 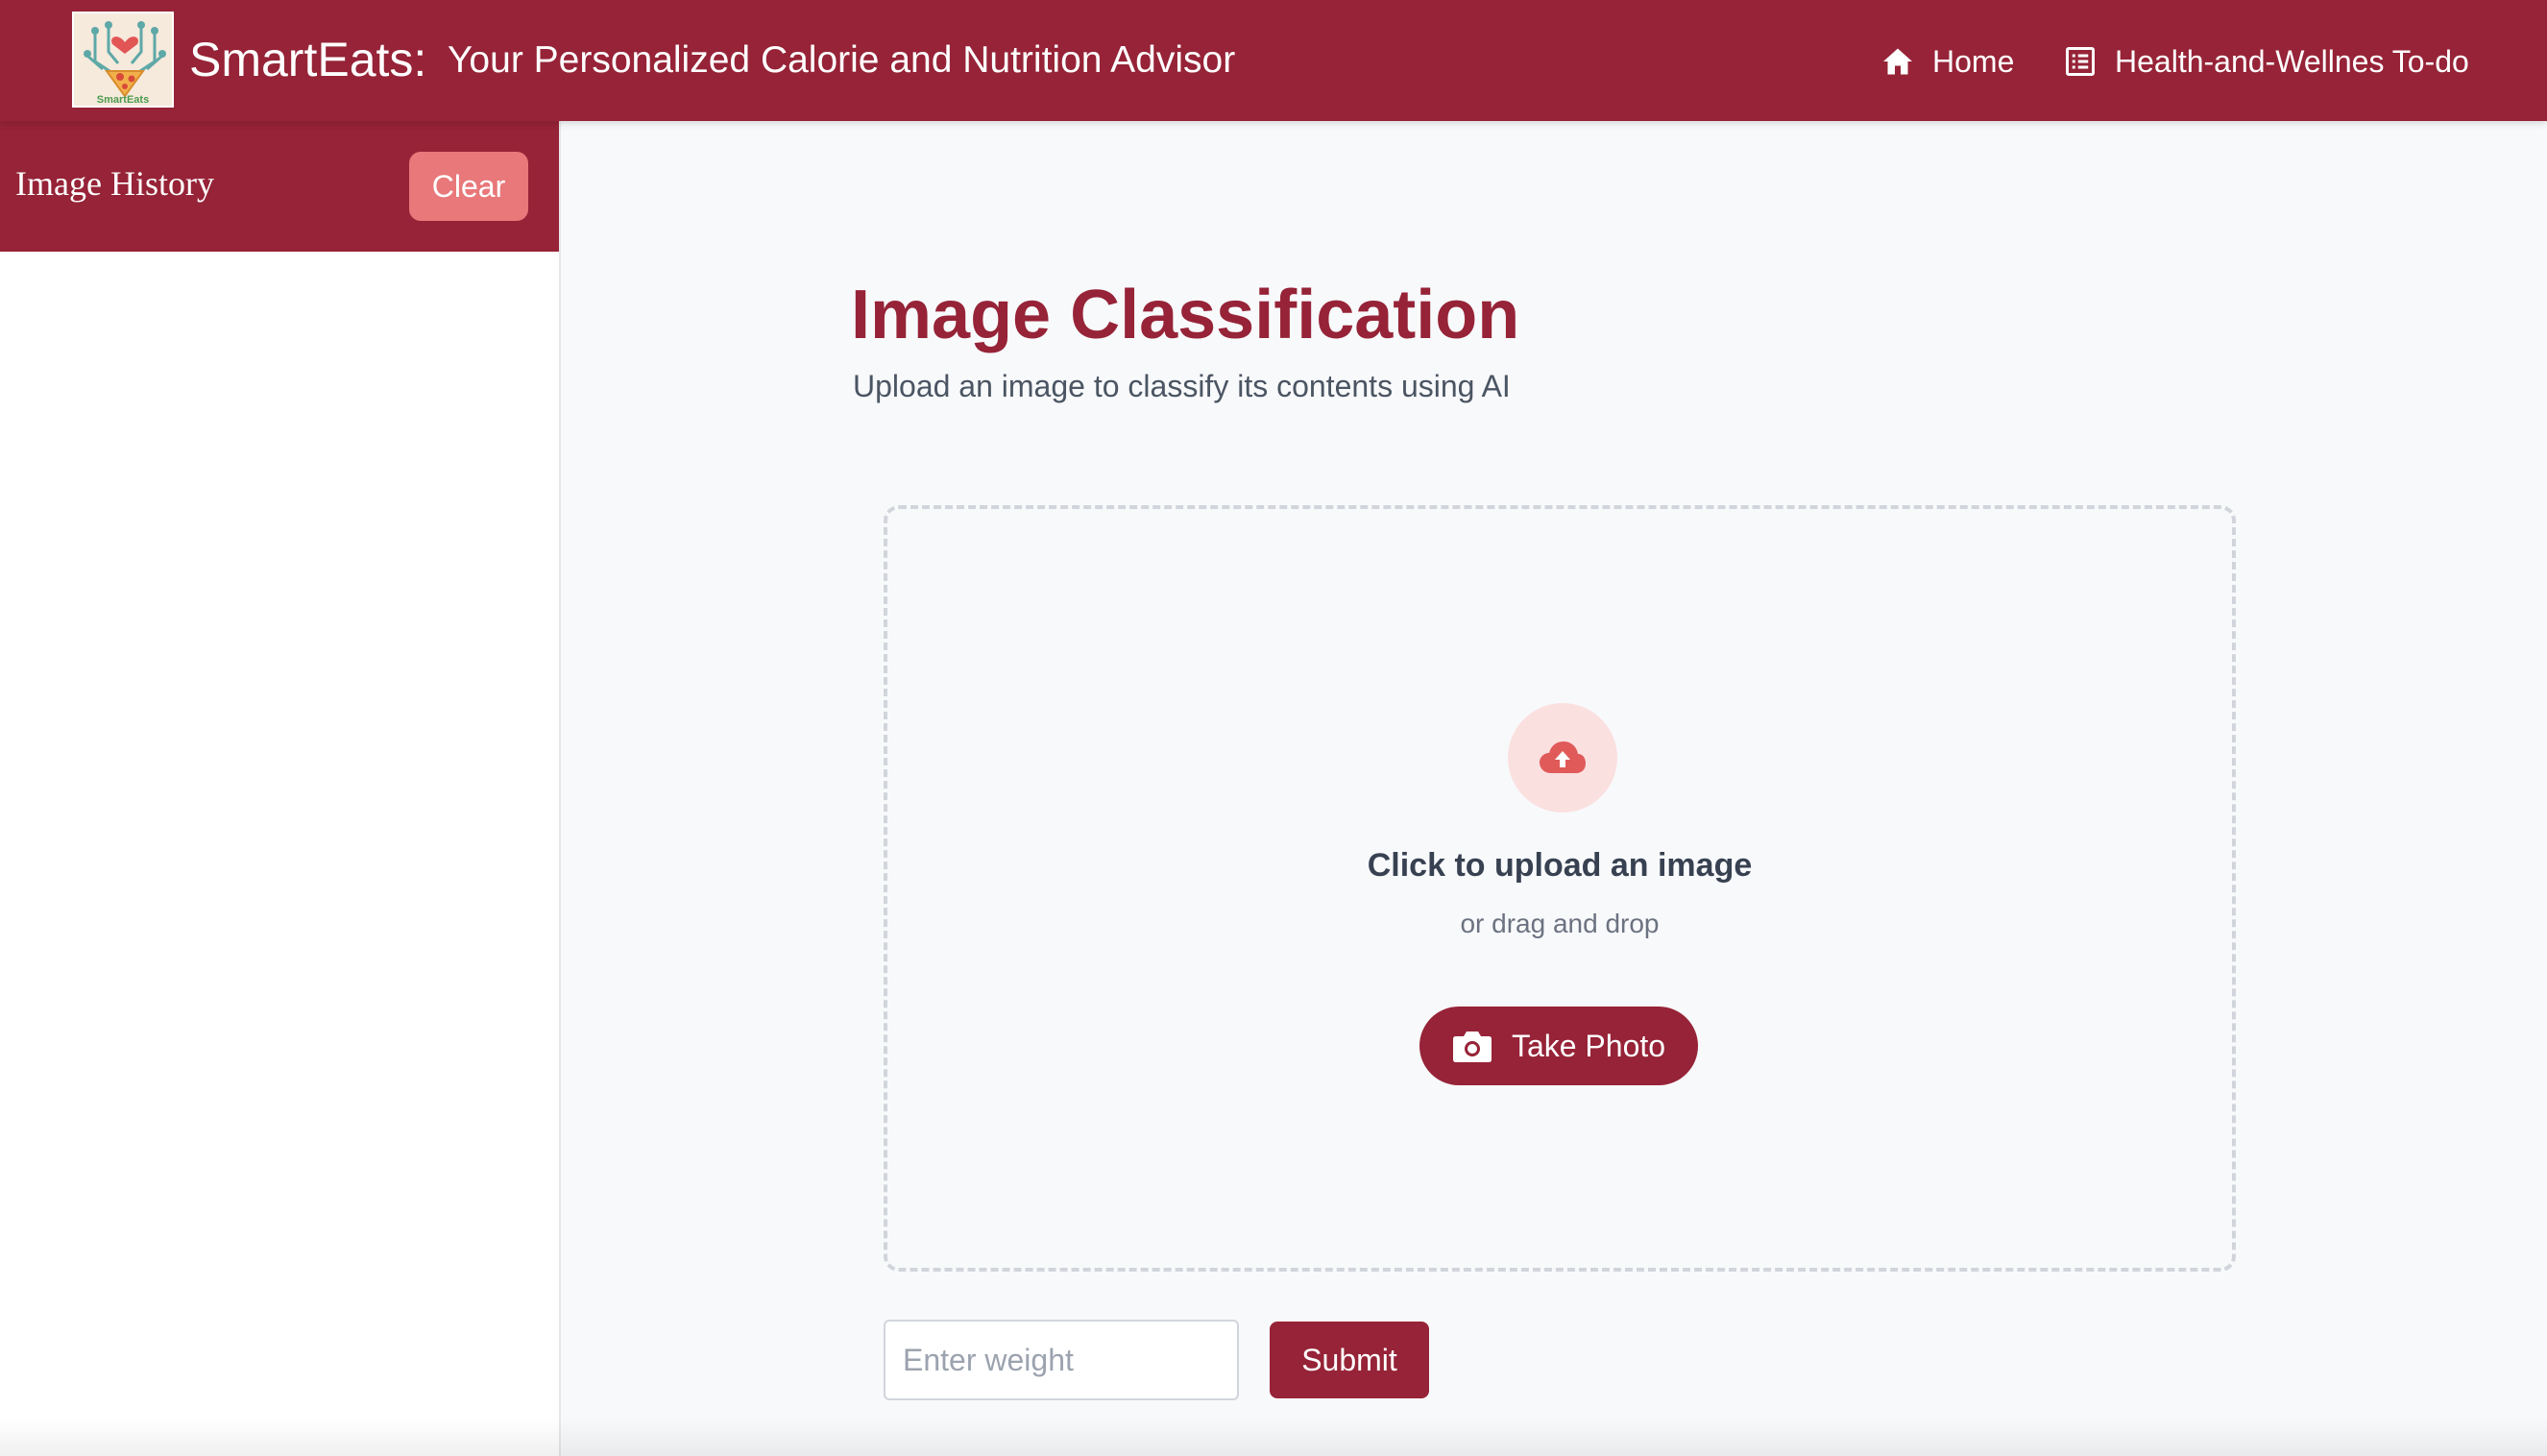 What do you see at coordinates (2081, 61) in the screenshot?
I see `list-icon` at bounding box center [2081, 61].